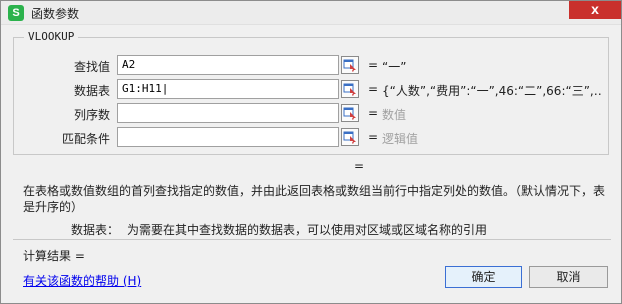 The width and height of the screenshot is (622, 304). Describe the element at coordinates (311, 13) in the screenshot. I see `title-bar: S 函数参数 x` at that location.